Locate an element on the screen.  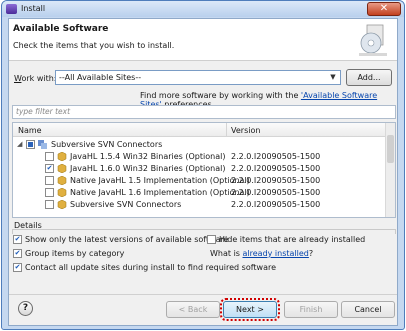
help-button: ? is located at coordinates (25, 308).